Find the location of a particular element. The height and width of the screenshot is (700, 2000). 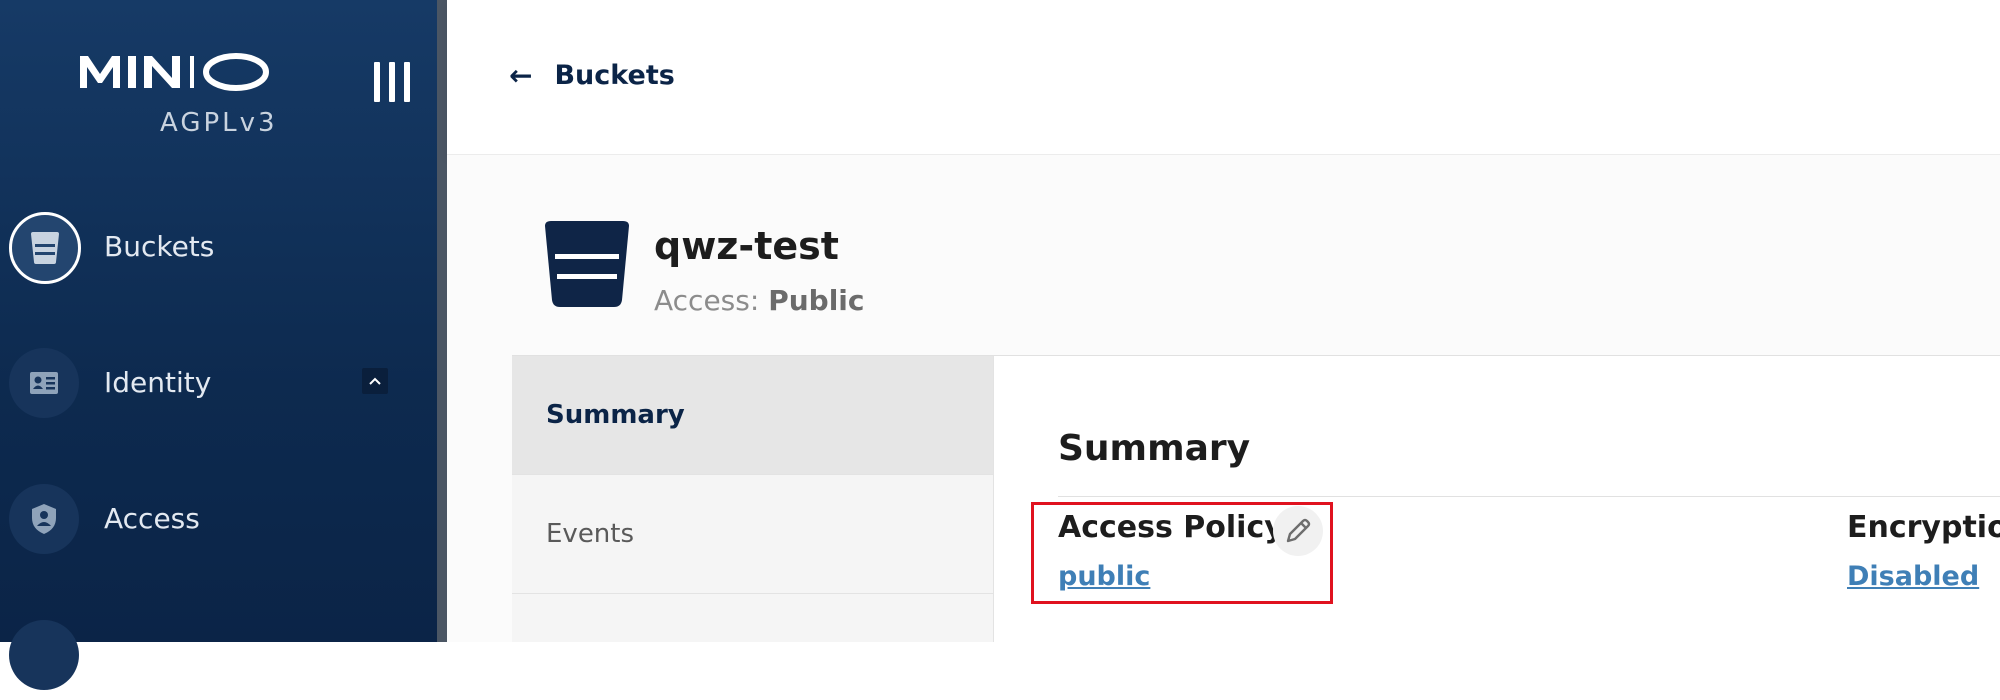

section-title: Summary is located at coordinates (1154, 448).